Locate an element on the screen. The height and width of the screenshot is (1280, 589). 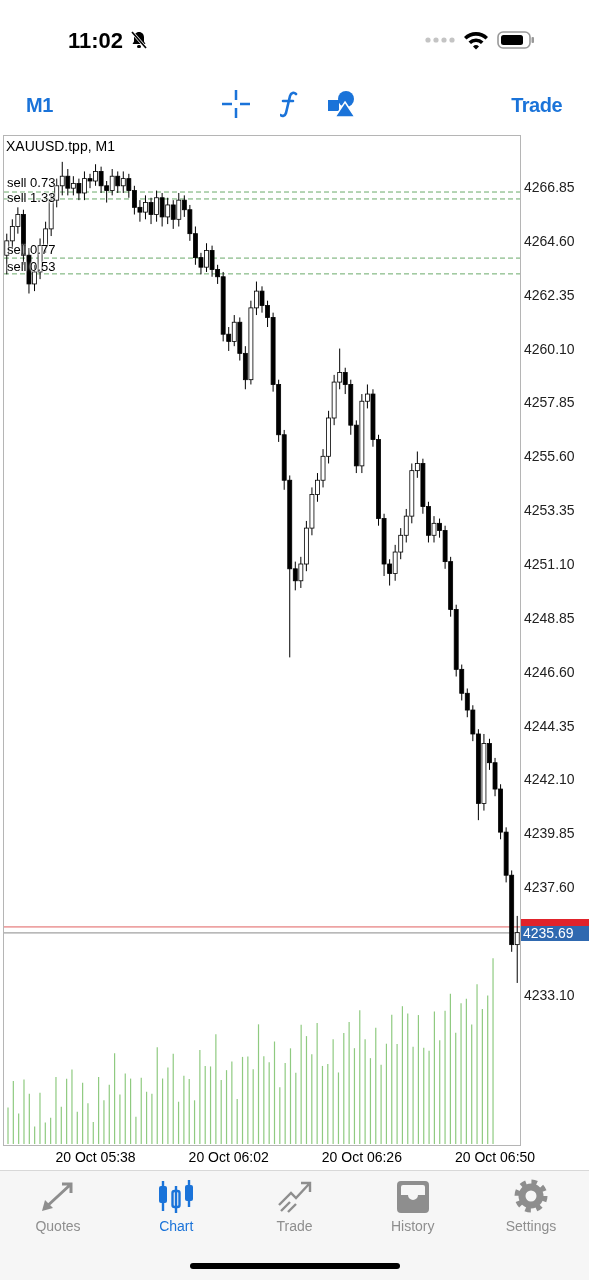
function-icon is located at coordinates (289, 104).